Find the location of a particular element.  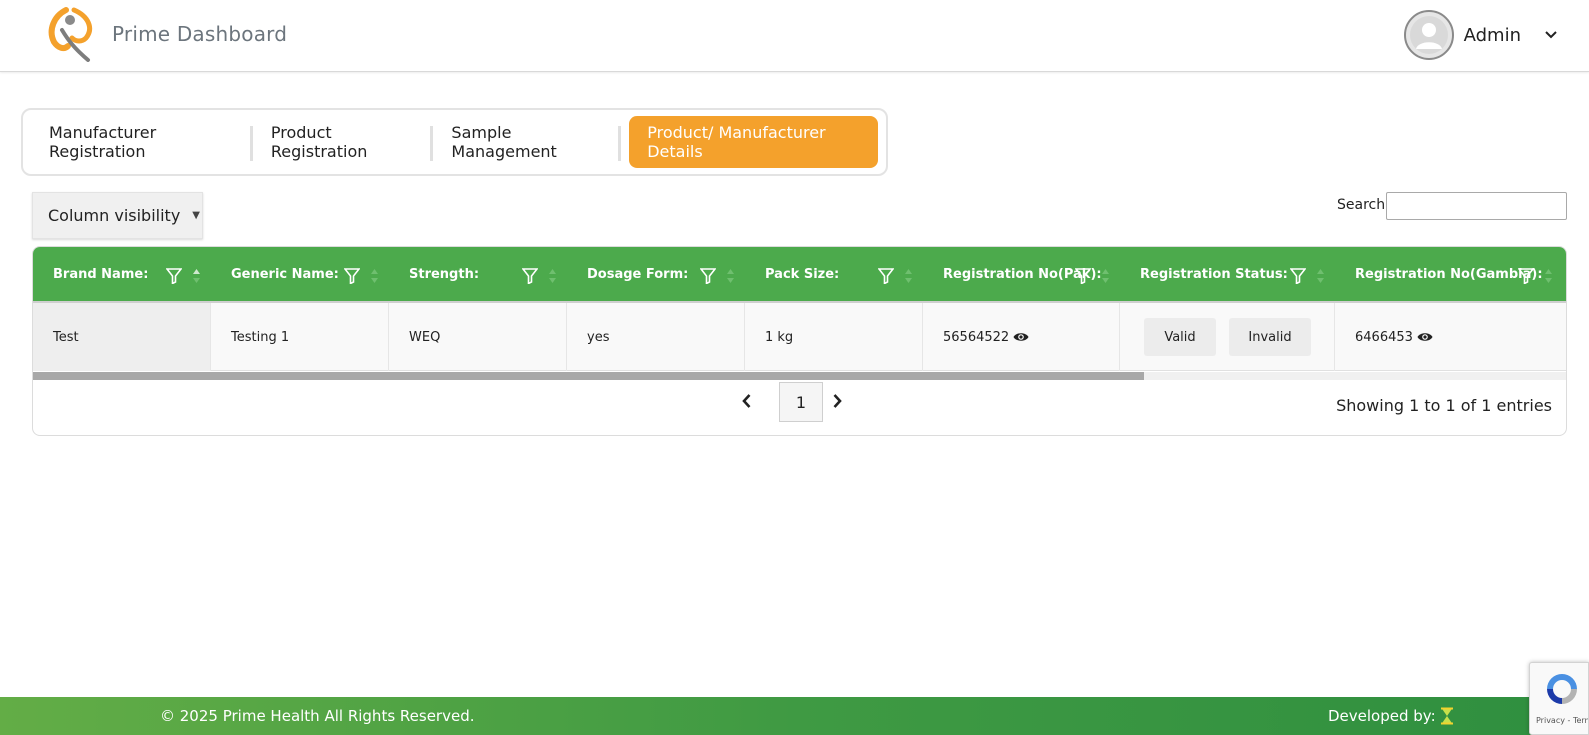

chevron-down-icon is located at coordinates (1551, 35).